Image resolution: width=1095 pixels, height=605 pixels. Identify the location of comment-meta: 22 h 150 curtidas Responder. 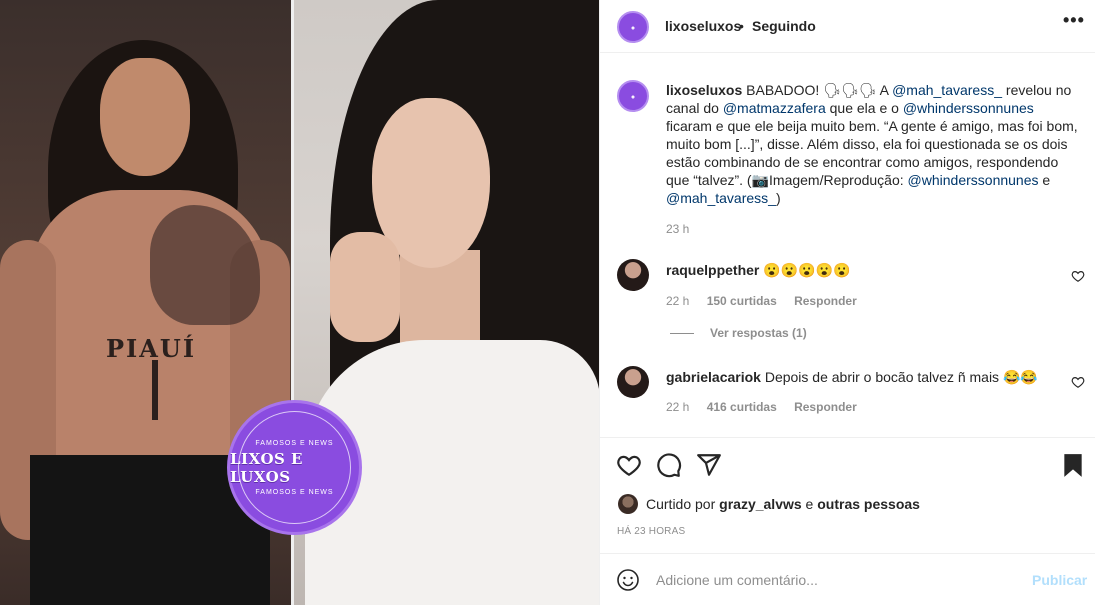
(768, 301).